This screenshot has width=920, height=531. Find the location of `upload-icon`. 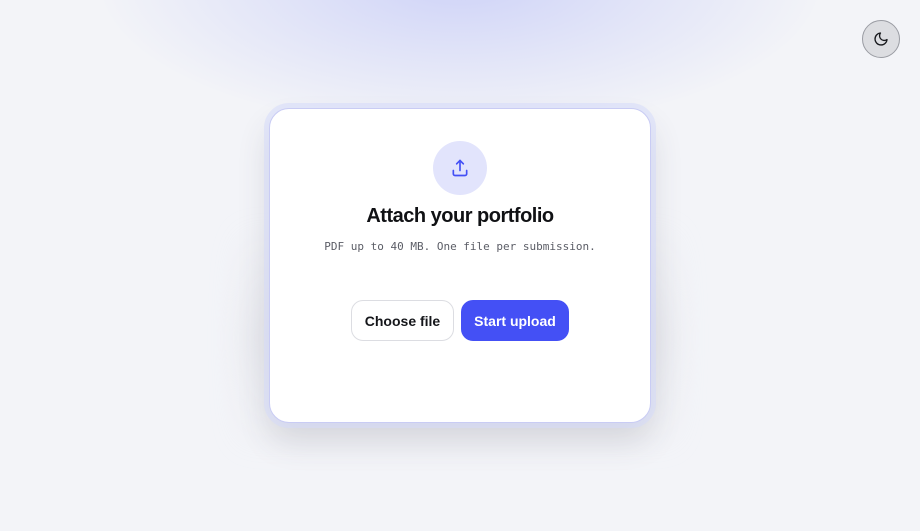

upload-icon is located at coordinates (460, 168).